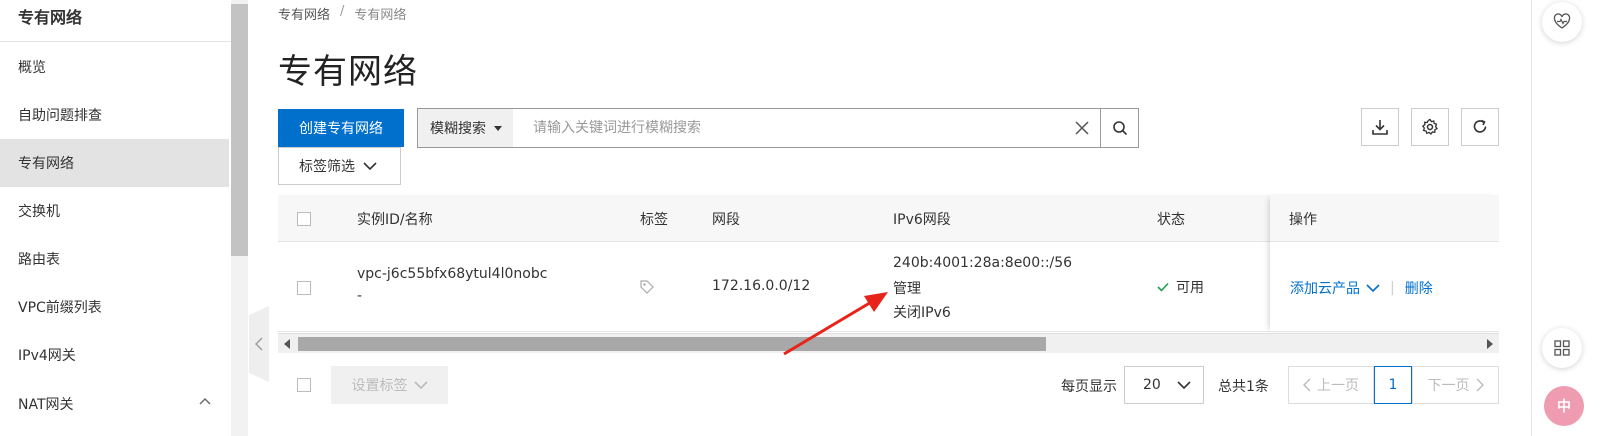 Image resolution: width=1616 pixels, height=436 pixels. I want to click on health-widget-button, so click(1562, 22).